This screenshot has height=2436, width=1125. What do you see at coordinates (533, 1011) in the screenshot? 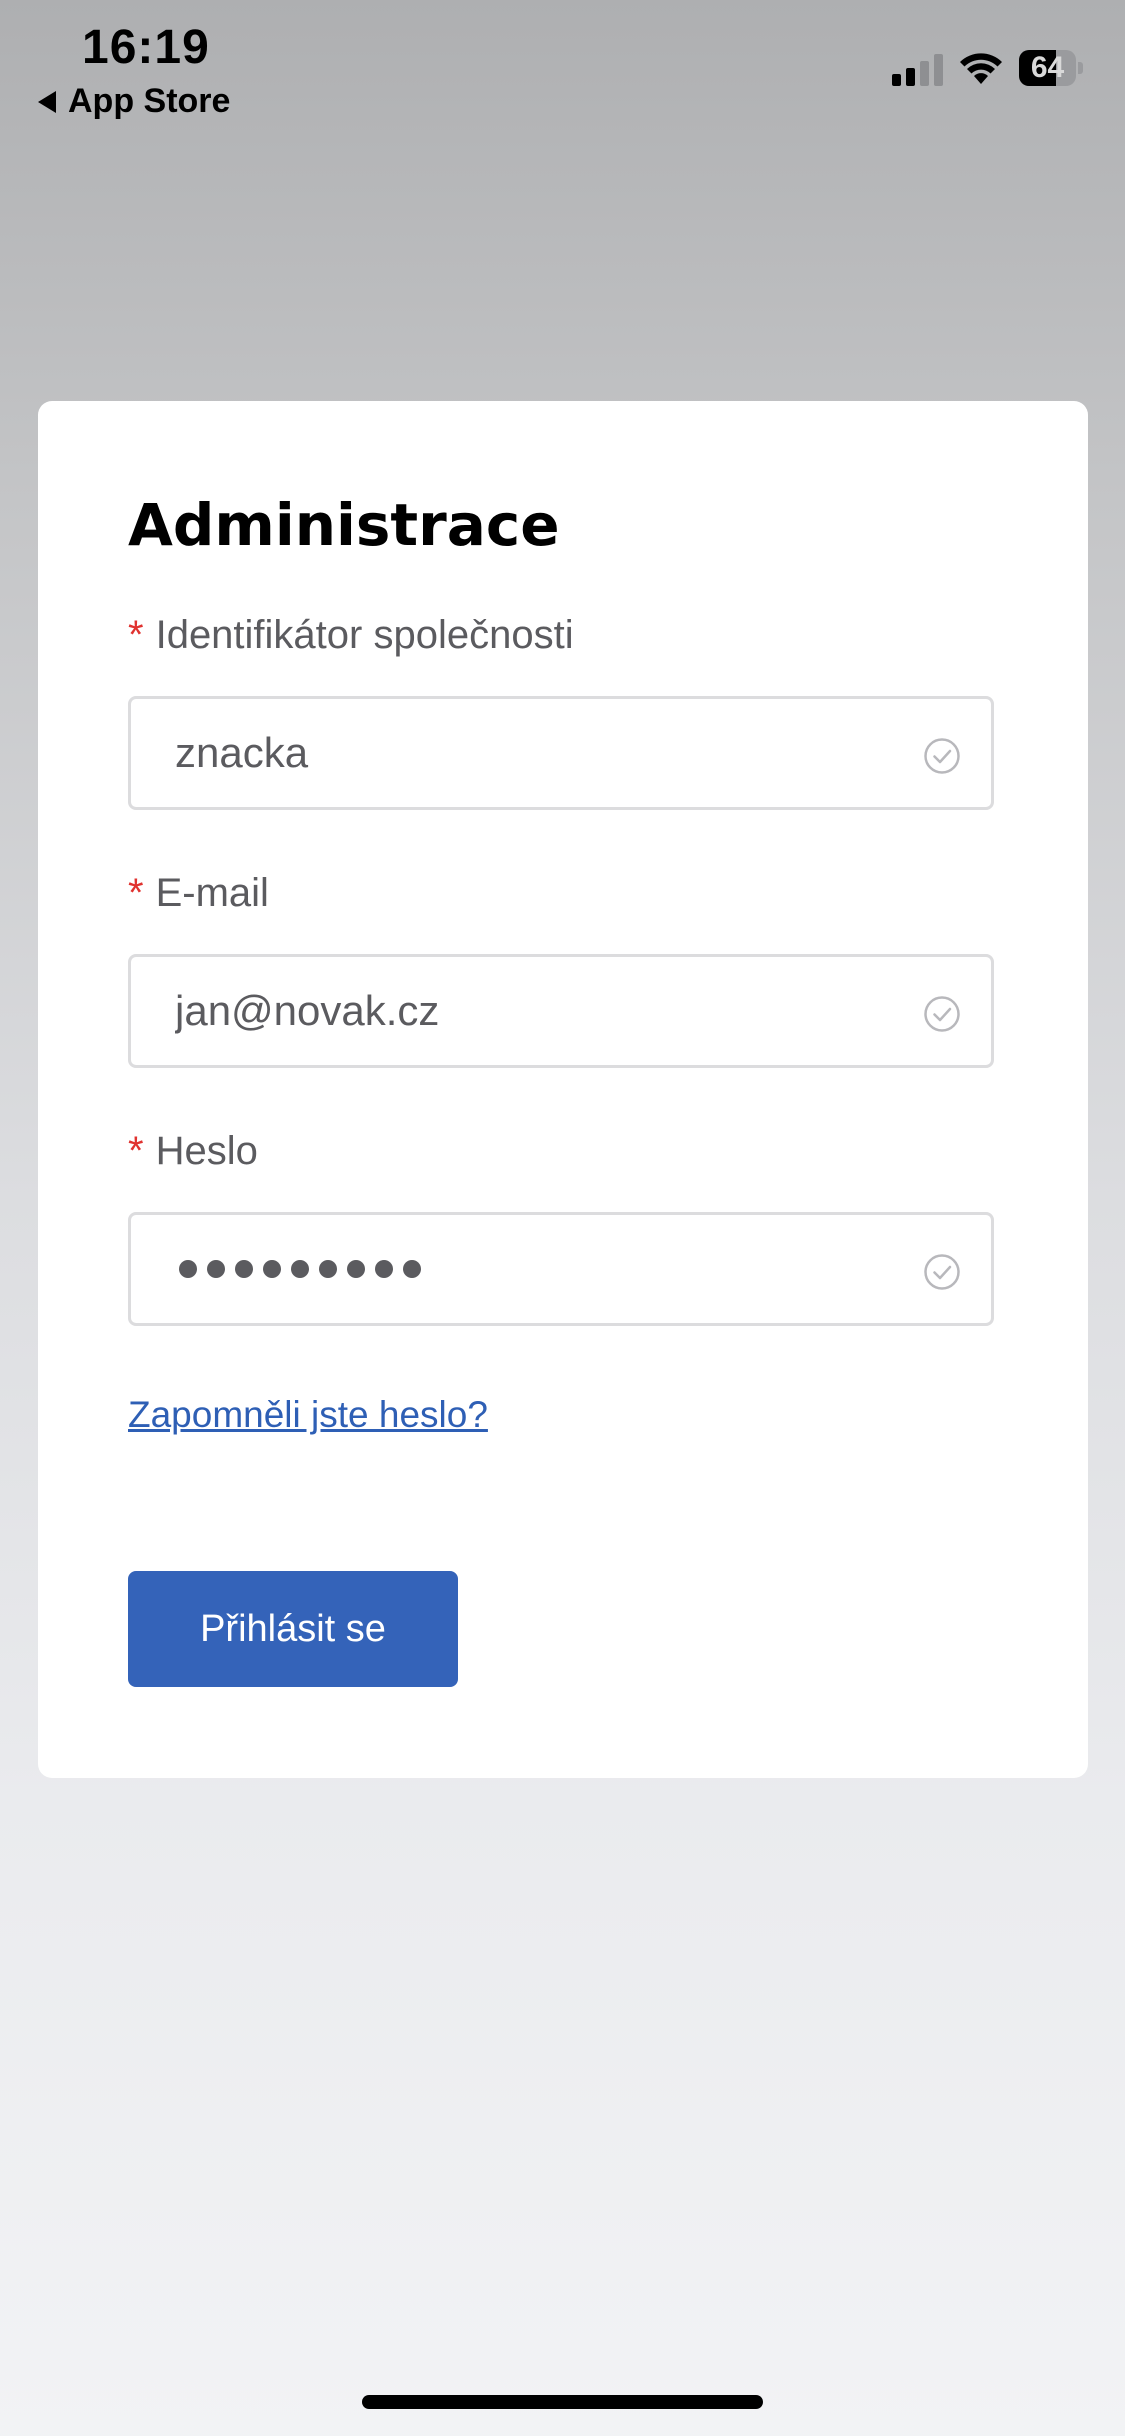
I see `email-input` at bounding box center [533, 1011].